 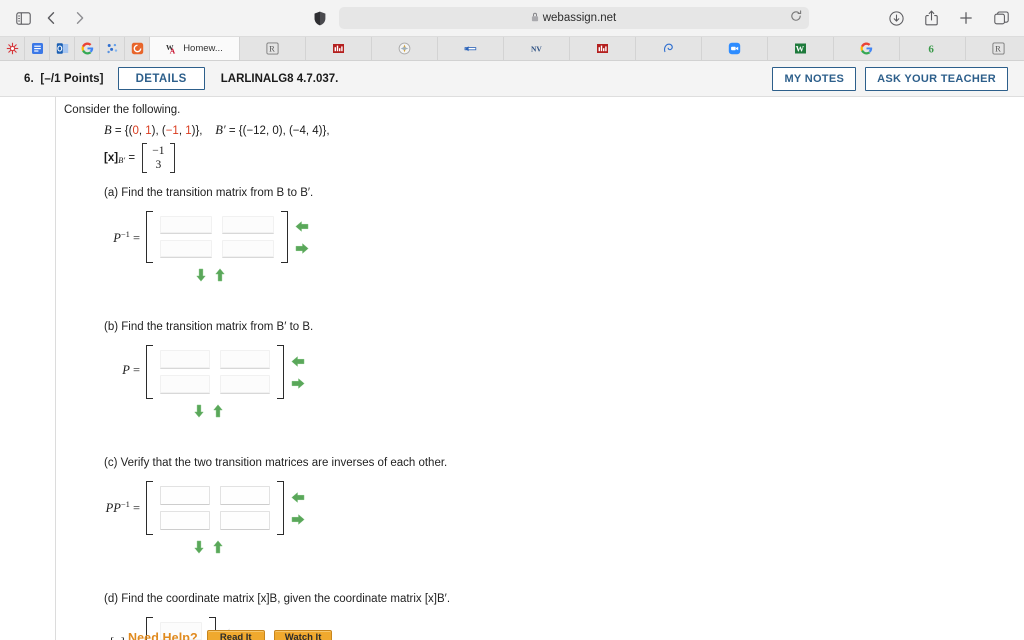 What do you see at coordinates (245, 359) in the screenshot?
I see `matrix-input-b-r1c2` at bounding box center [245, 359].